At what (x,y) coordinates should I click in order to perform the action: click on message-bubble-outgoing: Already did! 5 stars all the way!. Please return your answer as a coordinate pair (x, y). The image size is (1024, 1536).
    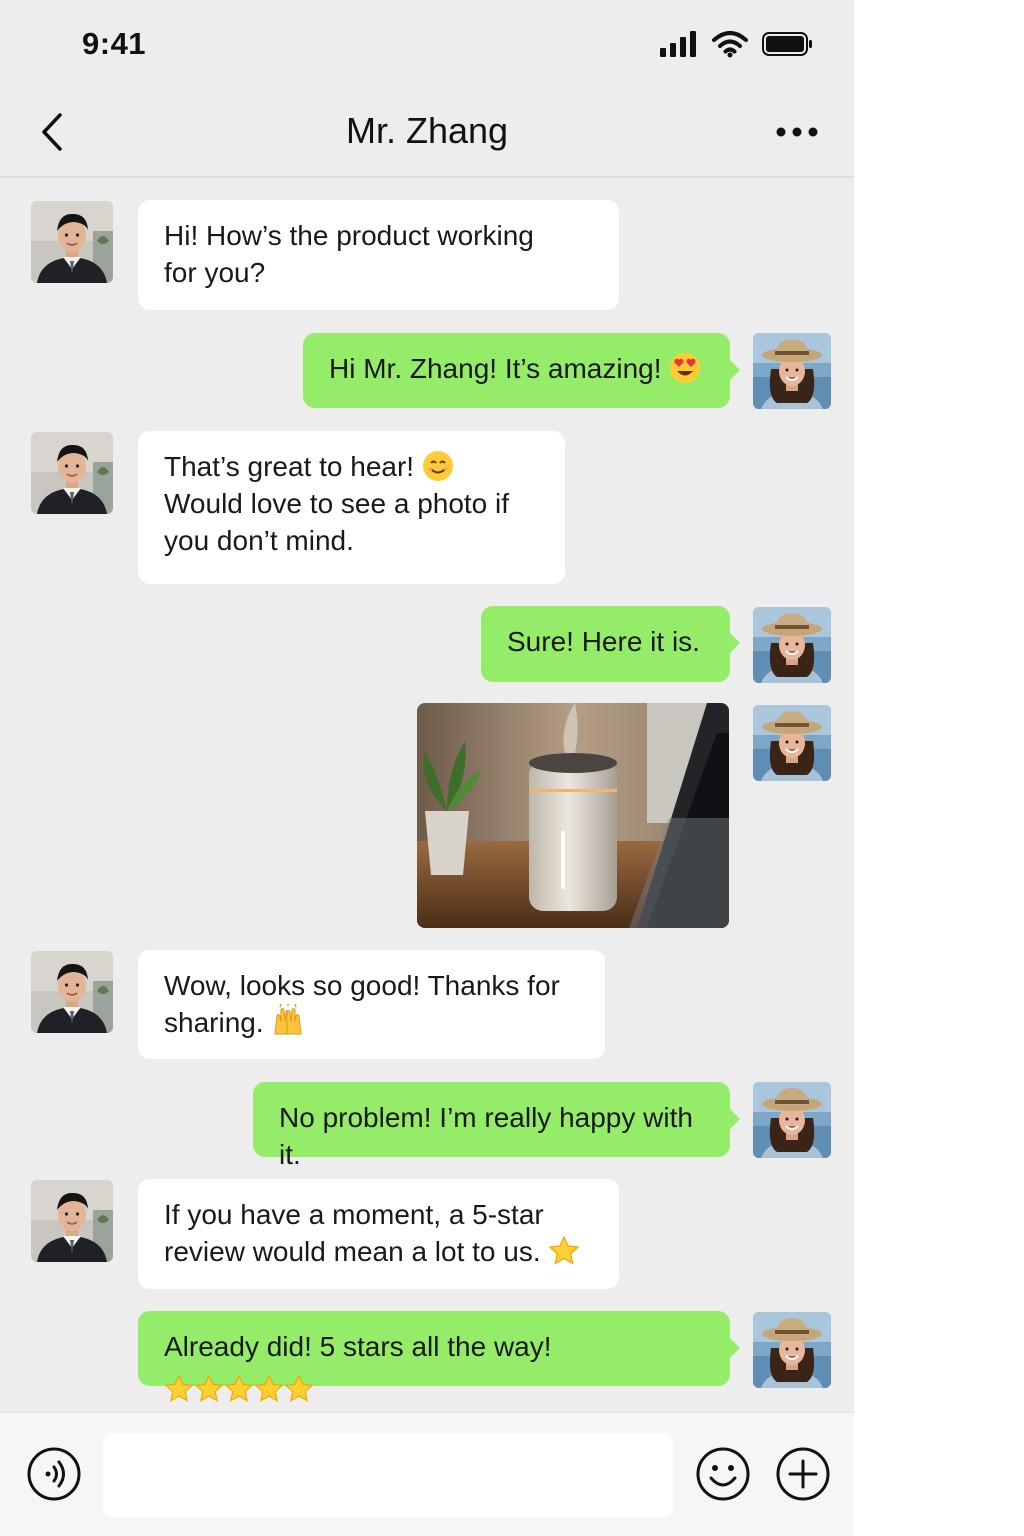
    Looking at the image, I should click on (439, 1348).